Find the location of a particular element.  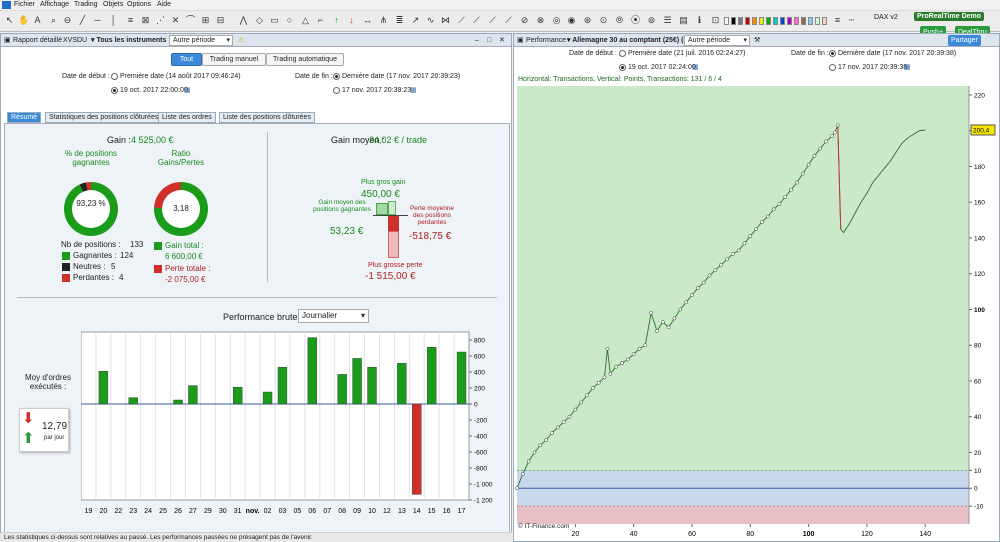

pitchfork-icon: ⋔ is located at coordinates (383, 20).